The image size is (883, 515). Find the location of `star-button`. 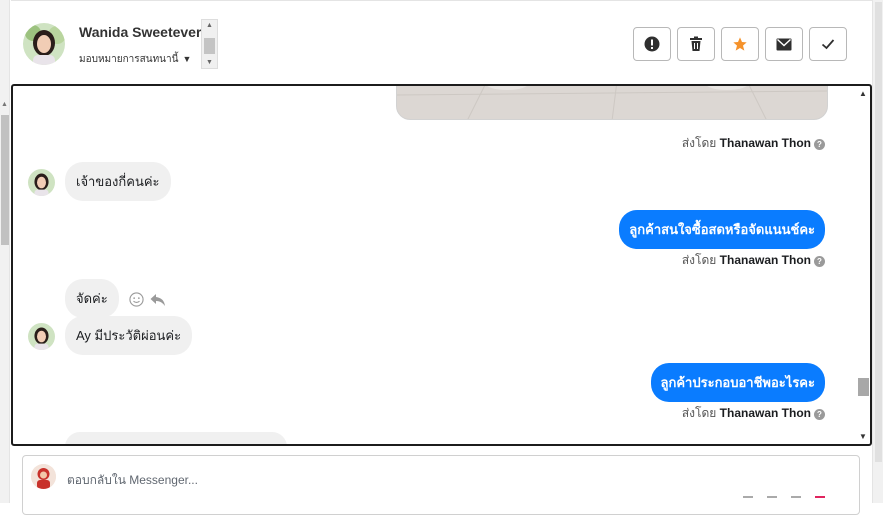

star-button is located at coordinates (740, 44).